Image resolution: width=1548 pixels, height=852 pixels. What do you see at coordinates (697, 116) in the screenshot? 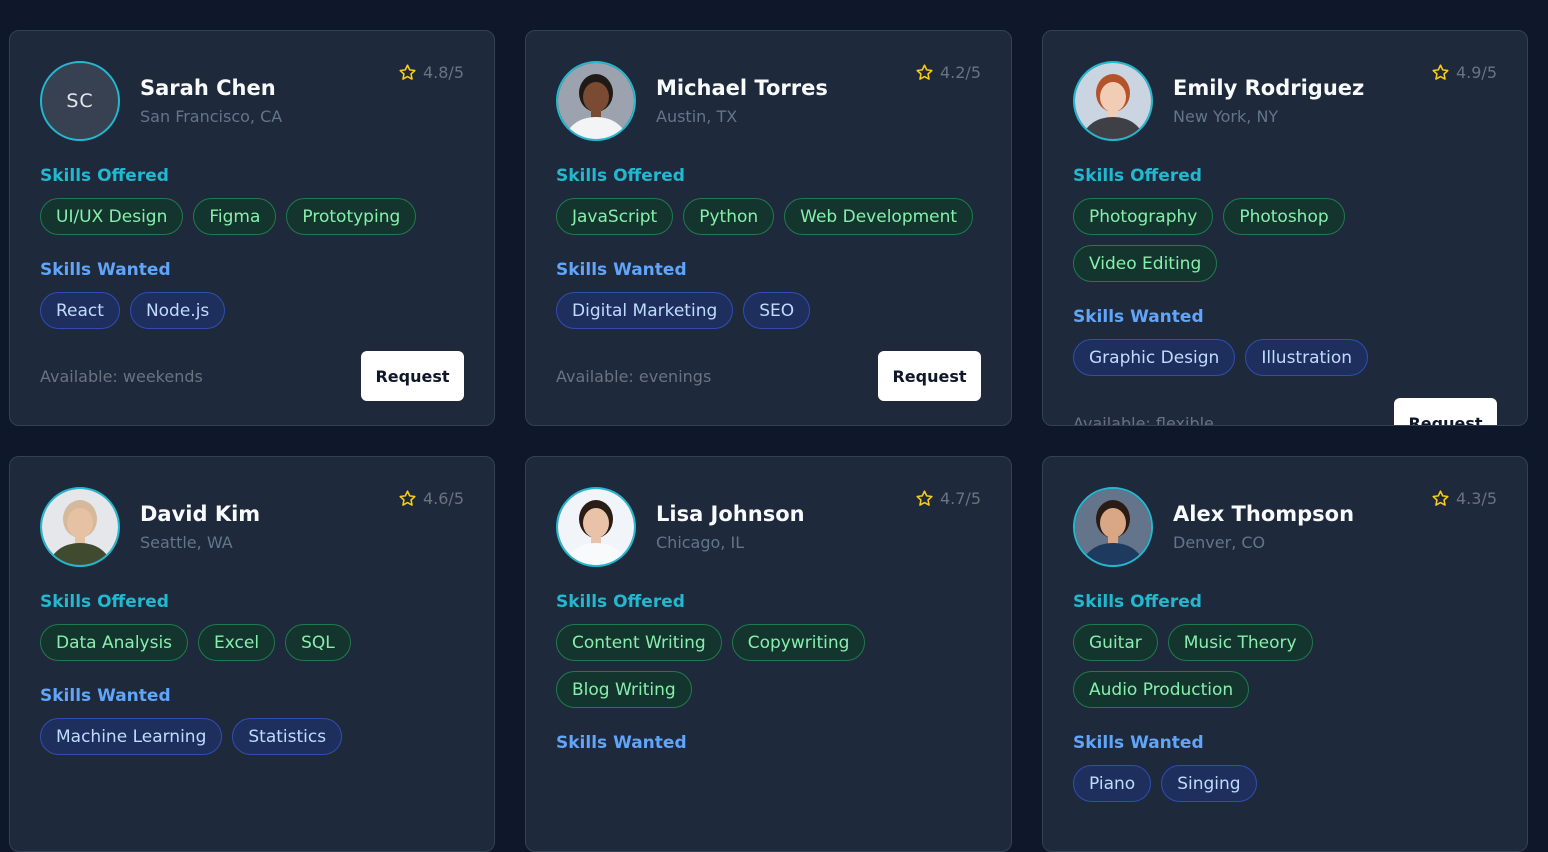
I see `profile-location: Austin, TX` at bounding box center [697, 116].